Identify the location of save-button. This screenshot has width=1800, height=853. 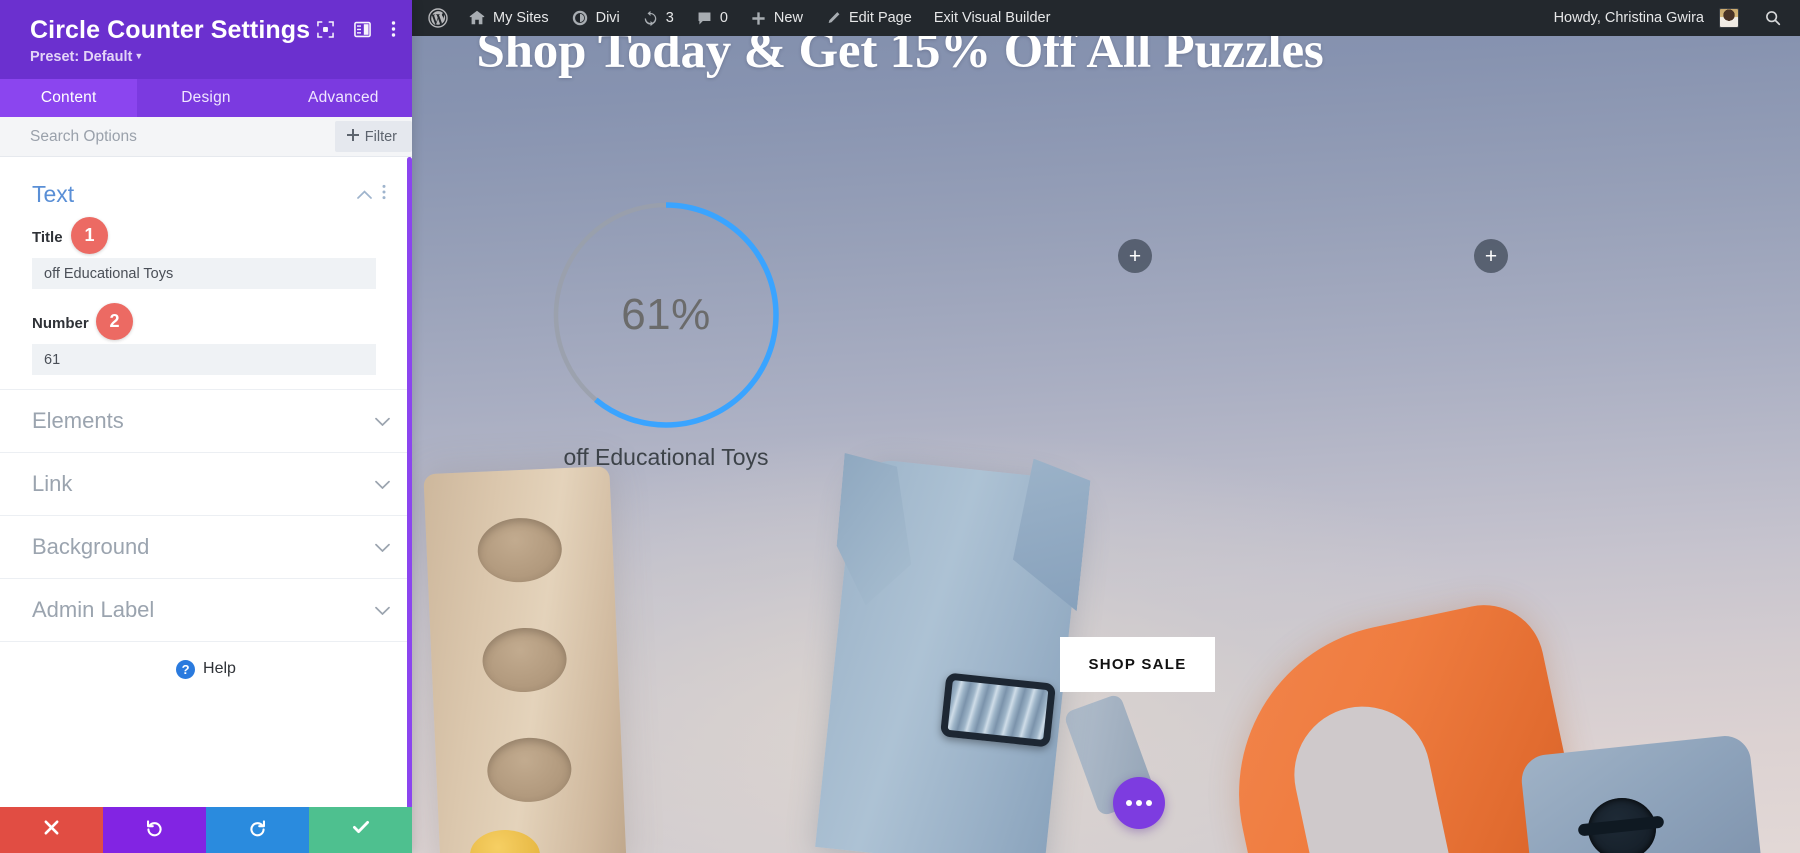
(360, 830).